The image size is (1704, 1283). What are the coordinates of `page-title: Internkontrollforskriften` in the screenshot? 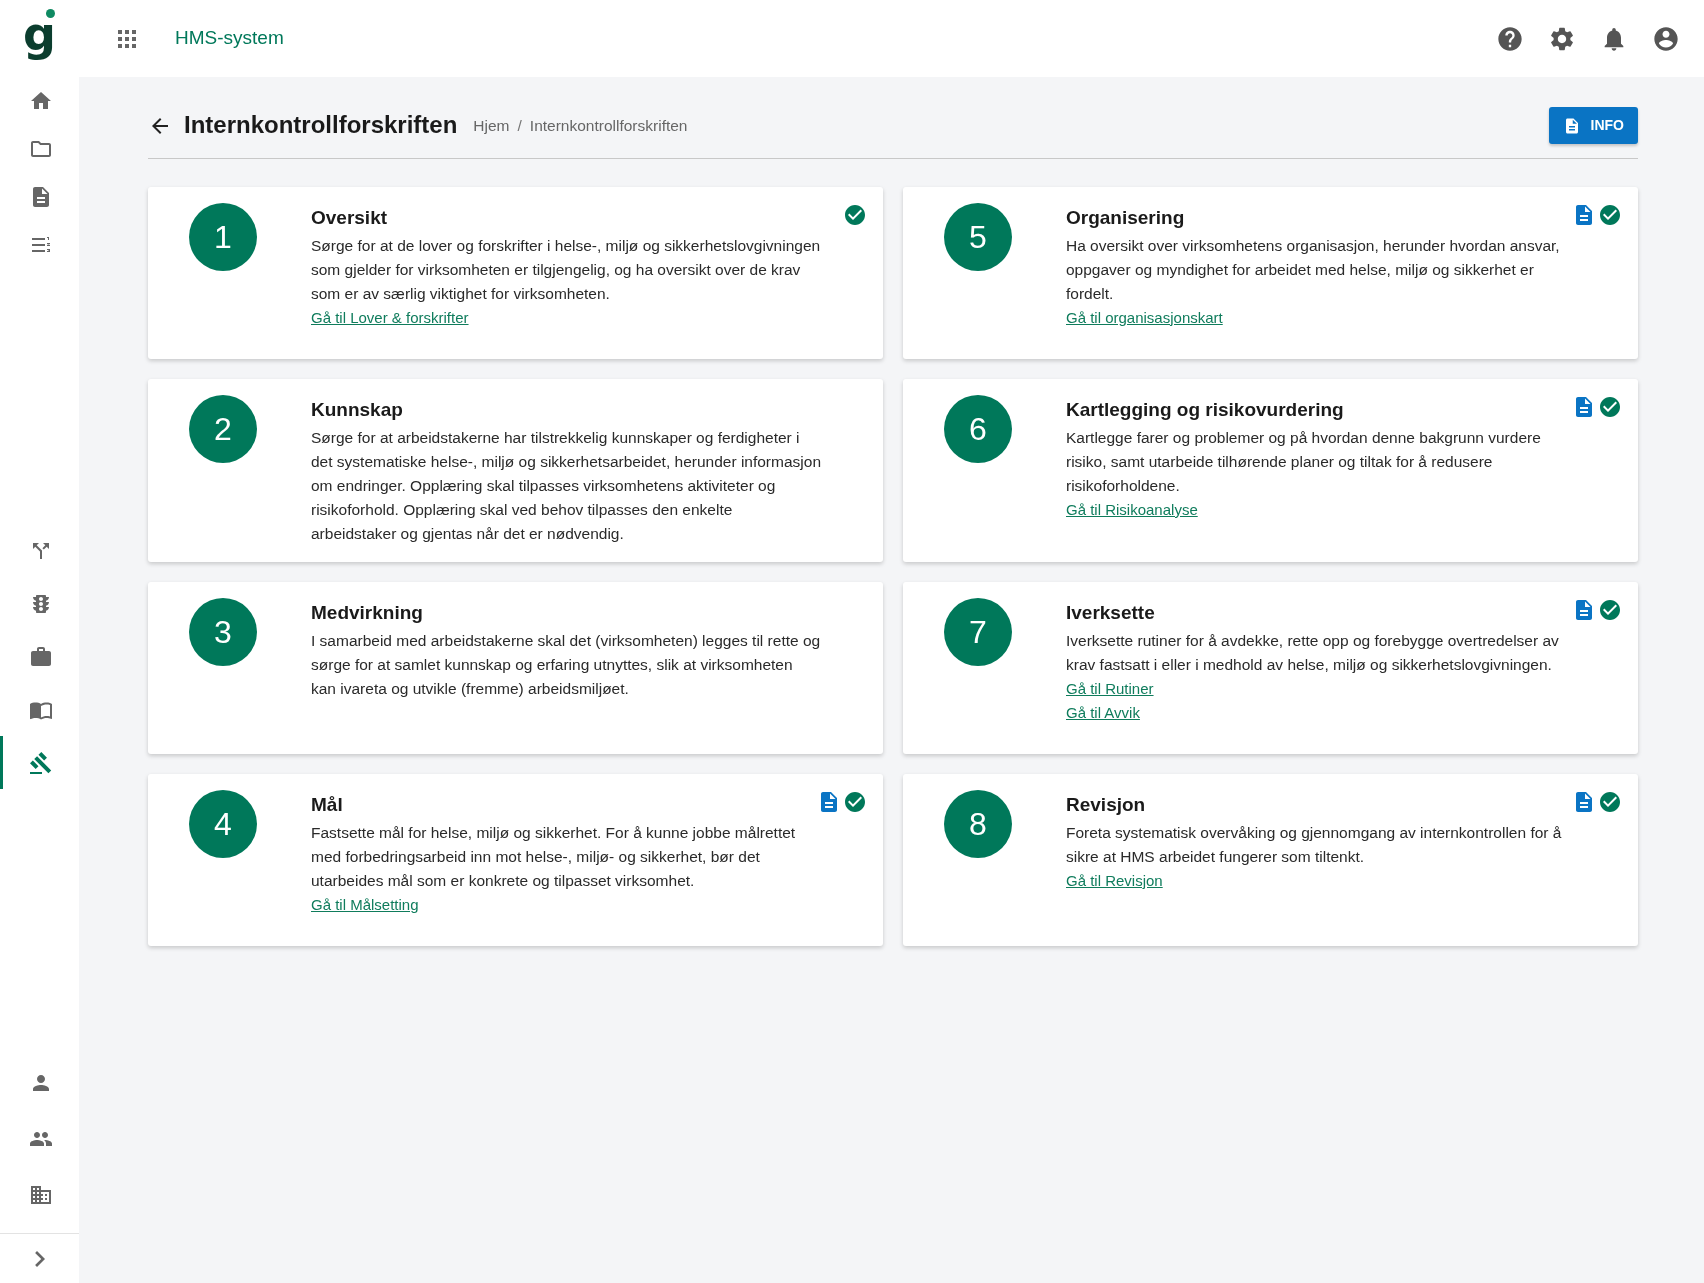 It's located at (321, 125).